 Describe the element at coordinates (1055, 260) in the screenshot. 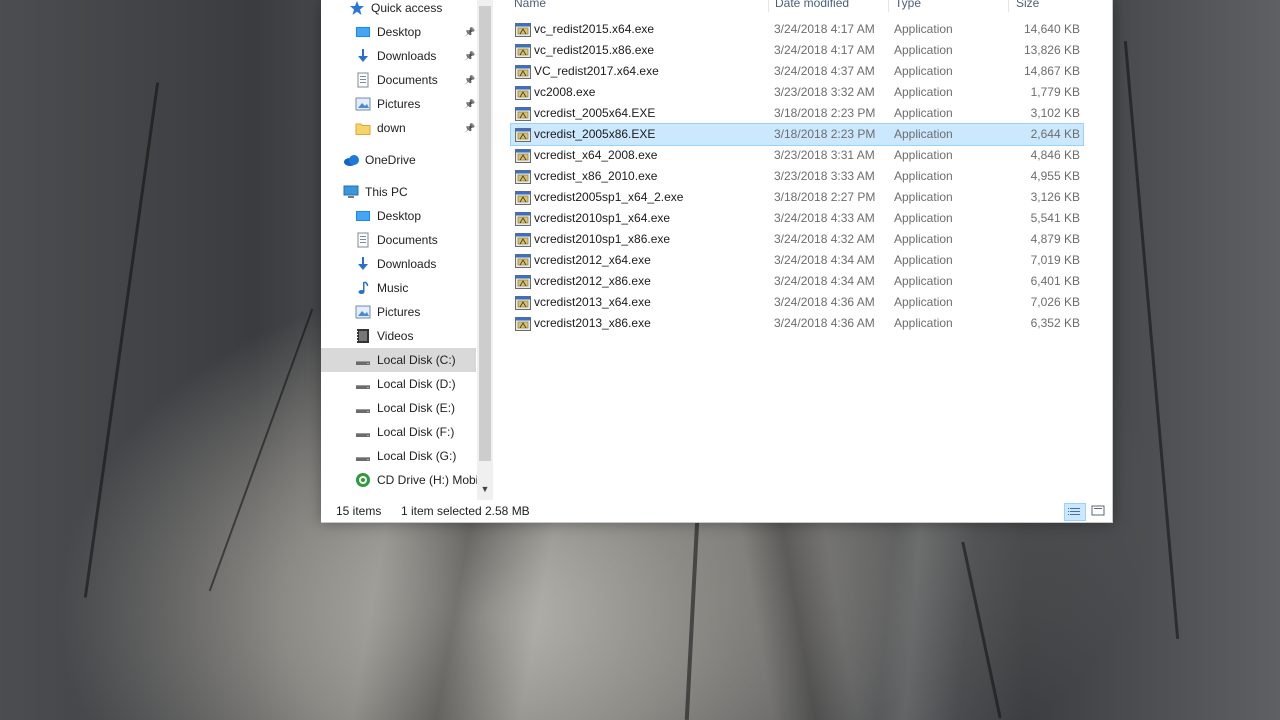

I see `file-size: 7,019 KB` at that location.